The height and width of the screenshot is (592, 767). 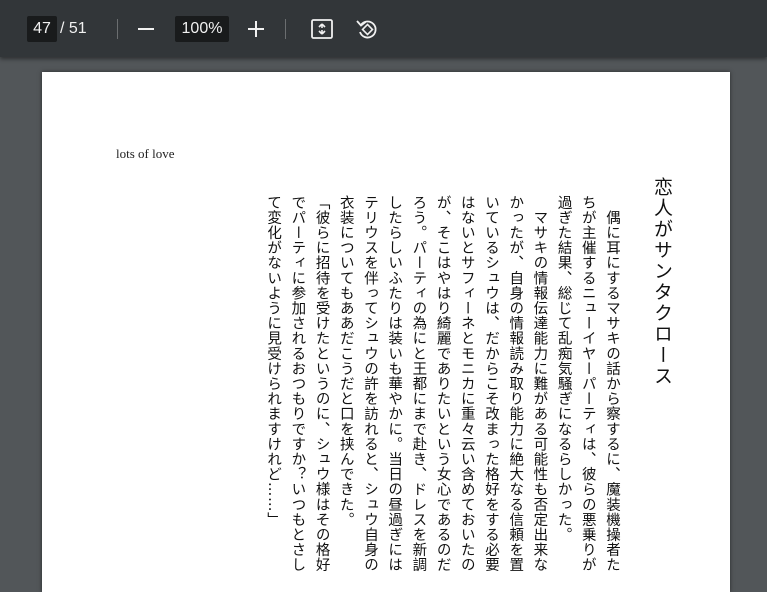 I want to click on plus-icon, so click(x=256, y=29).